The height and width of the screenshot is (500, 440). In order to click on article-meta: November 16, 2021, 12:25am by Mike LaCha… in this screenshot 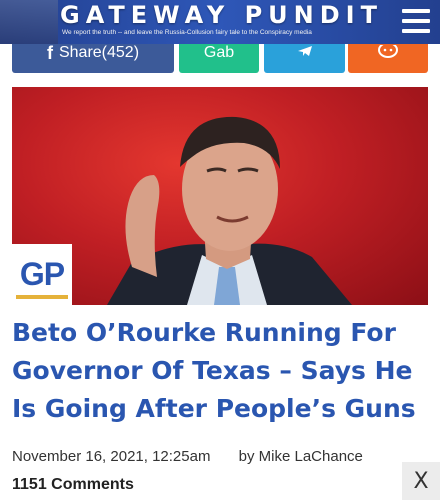, I will do `click(220, 458)`.